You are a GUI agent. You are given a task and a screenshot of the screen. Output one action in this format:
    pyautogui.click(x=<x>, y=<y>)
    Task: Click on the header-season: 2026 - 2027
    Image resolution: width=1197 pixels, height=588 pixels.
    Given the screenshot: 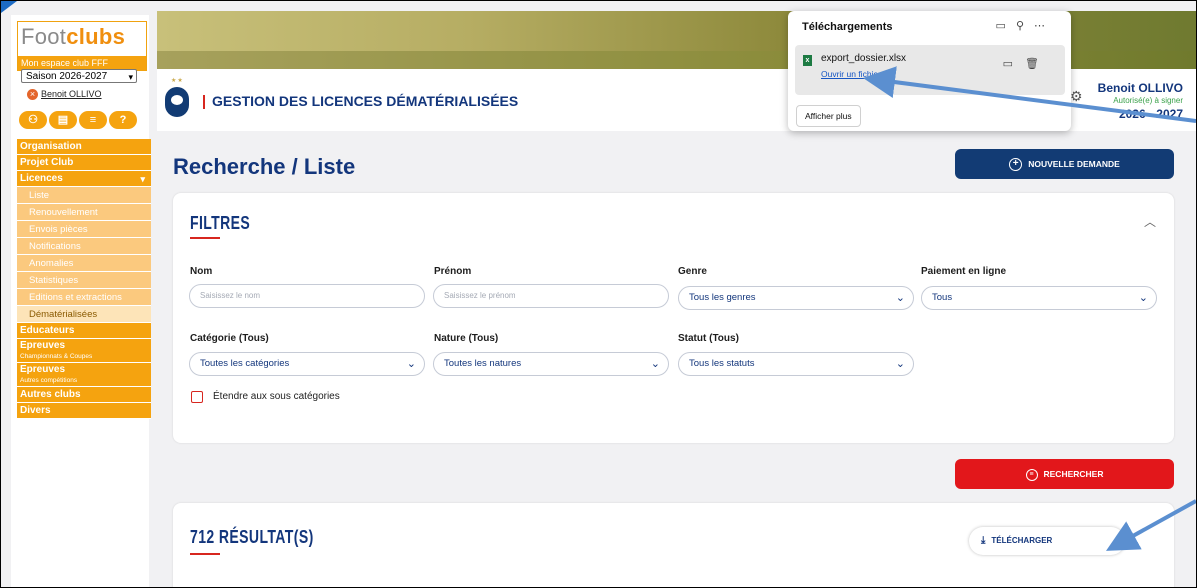 What is the action you would take?
    pyautogui.click(x=1150, y=114)
    